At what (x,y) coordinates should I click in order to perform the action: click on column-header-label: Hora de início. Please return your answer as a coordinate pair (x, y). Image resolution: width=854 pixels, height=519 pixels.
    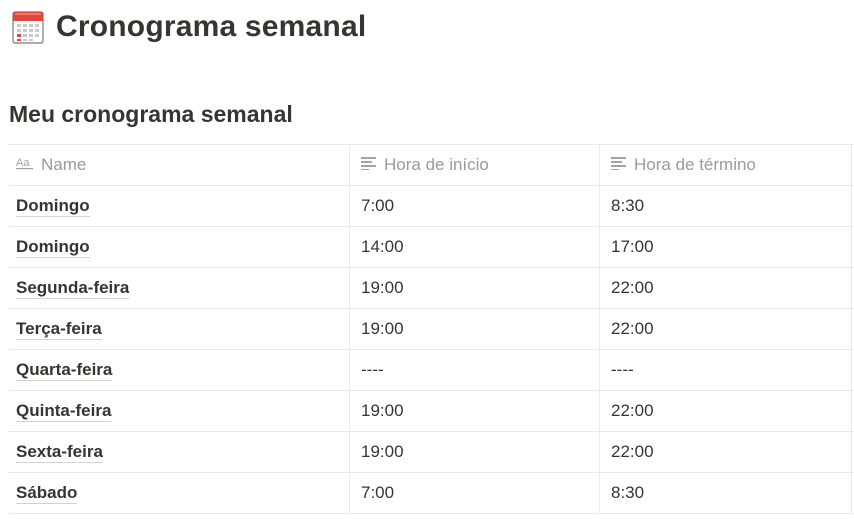
    Looking at the image, I should click on (436, 164).